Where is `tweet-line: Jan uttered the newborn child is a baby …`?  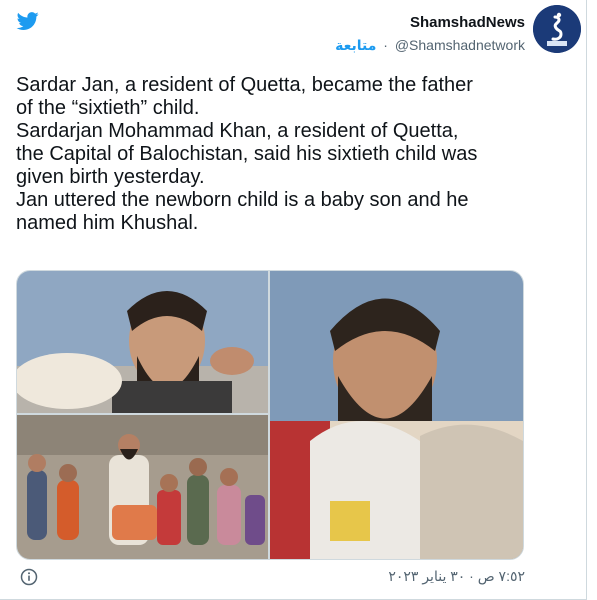 tweet-line: Jan uttered the newborn child is a baby … is located at coordinates (242, 200).